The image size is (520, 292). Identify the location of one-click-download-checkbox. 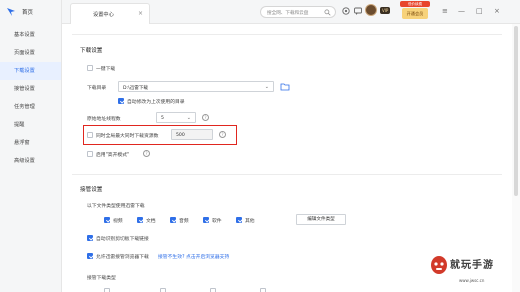
(90, 68).